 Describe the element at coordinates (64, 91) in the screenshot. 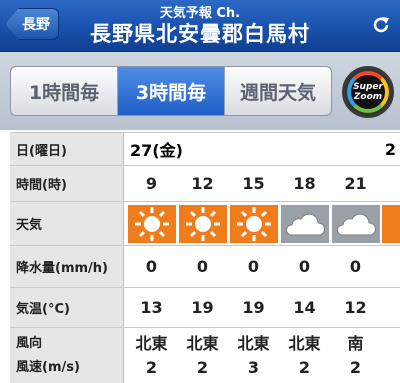

I see `tab-1hour: 1時間毎` at that location.